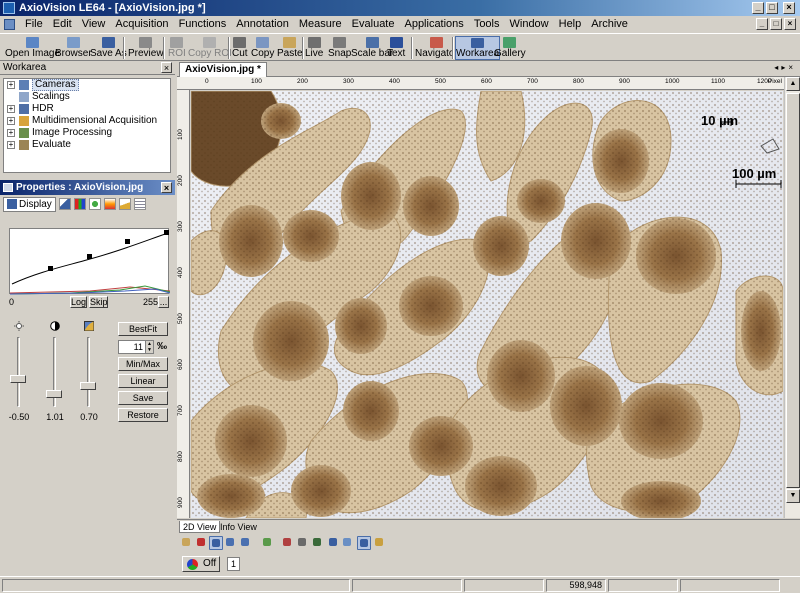 This screenshot has height=593, width=800. Describe the element at coordinates (785, 67) in the screenshot. I see `tab-nav-arrows: ◂▸×` at that location.